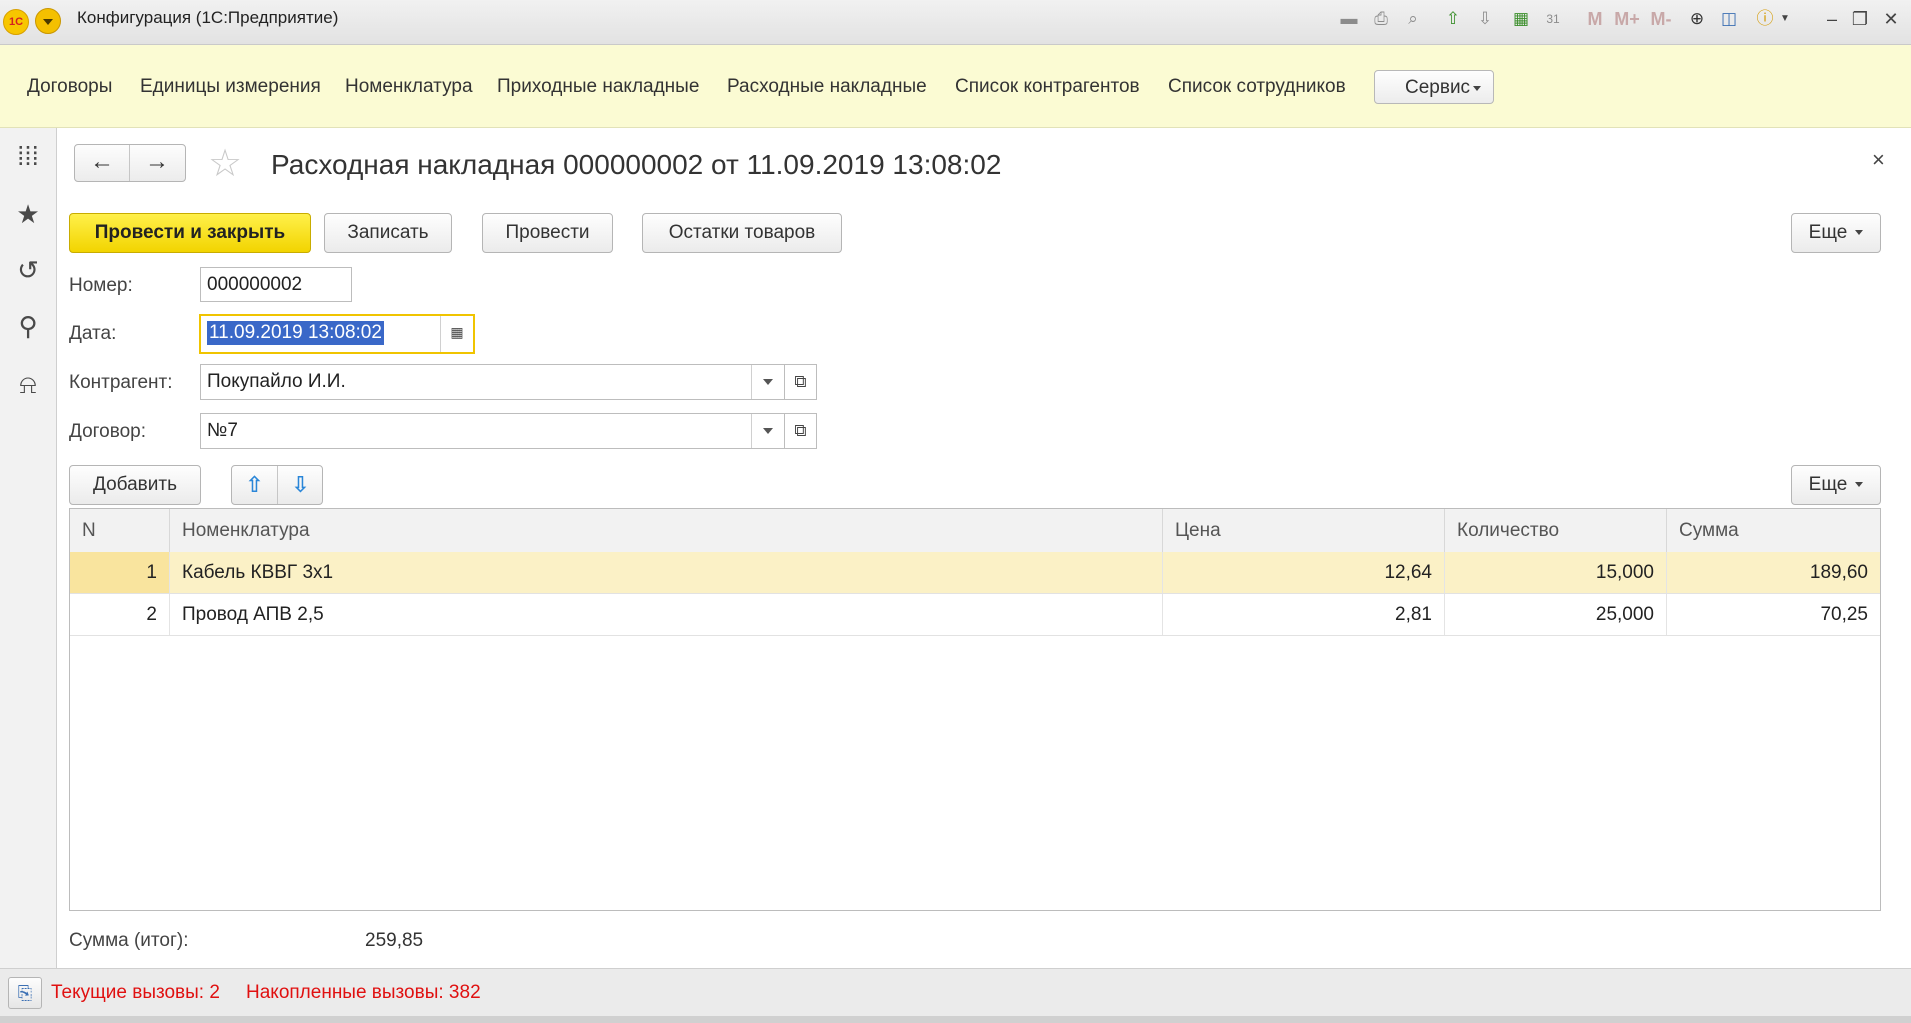 This screenshot has height=1023, width=1911. Describe the element at coordinates (394, 940) in the screenshot. I see `total-value: 259,85` at that location.